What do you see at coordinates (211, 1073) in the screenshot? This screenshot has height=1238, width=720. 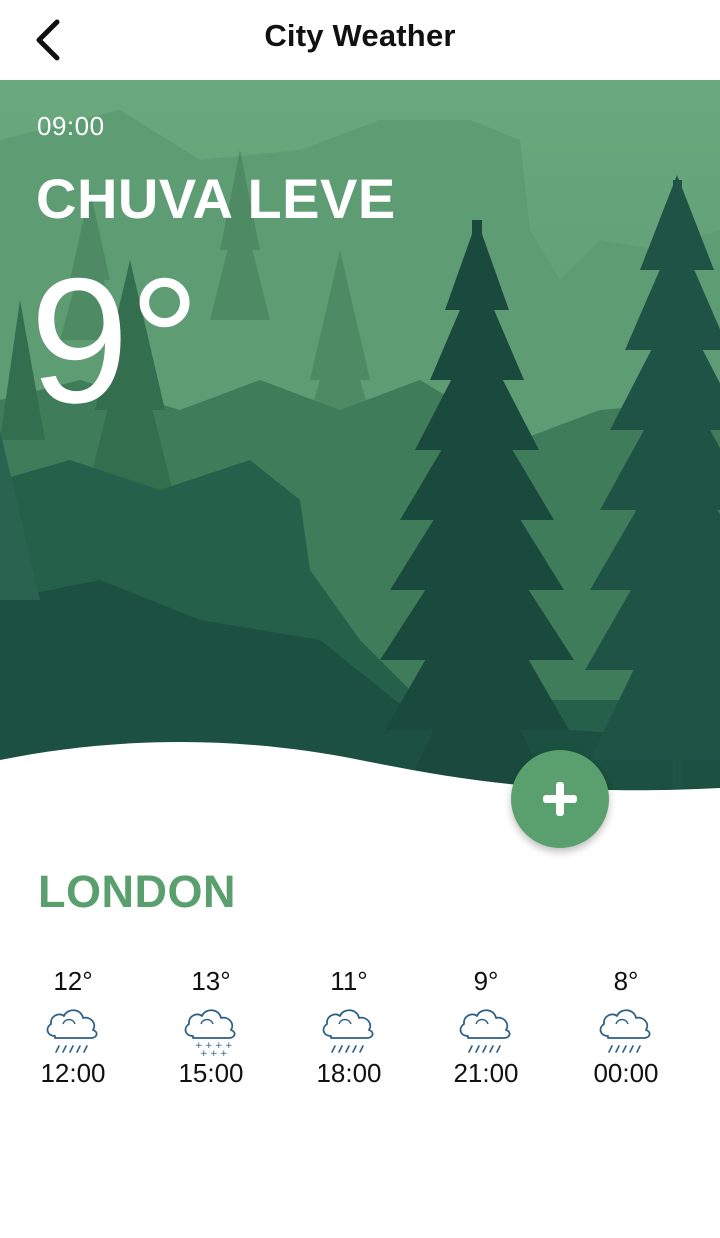 I see `forecast-time: 15:00` at bounding box center [211, 1073].